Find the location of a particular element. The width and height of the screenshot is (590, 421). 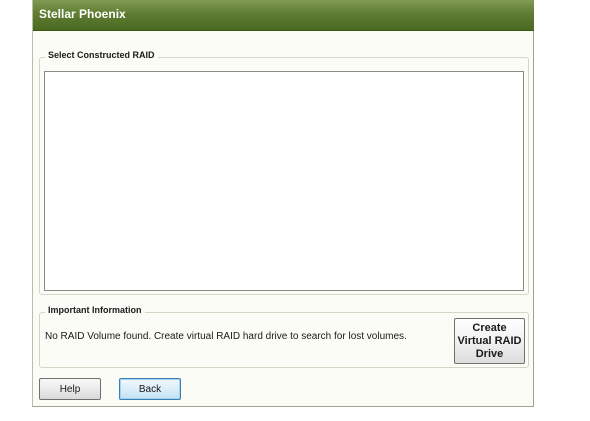

help-button: Help is located at coordinates (70, 389).